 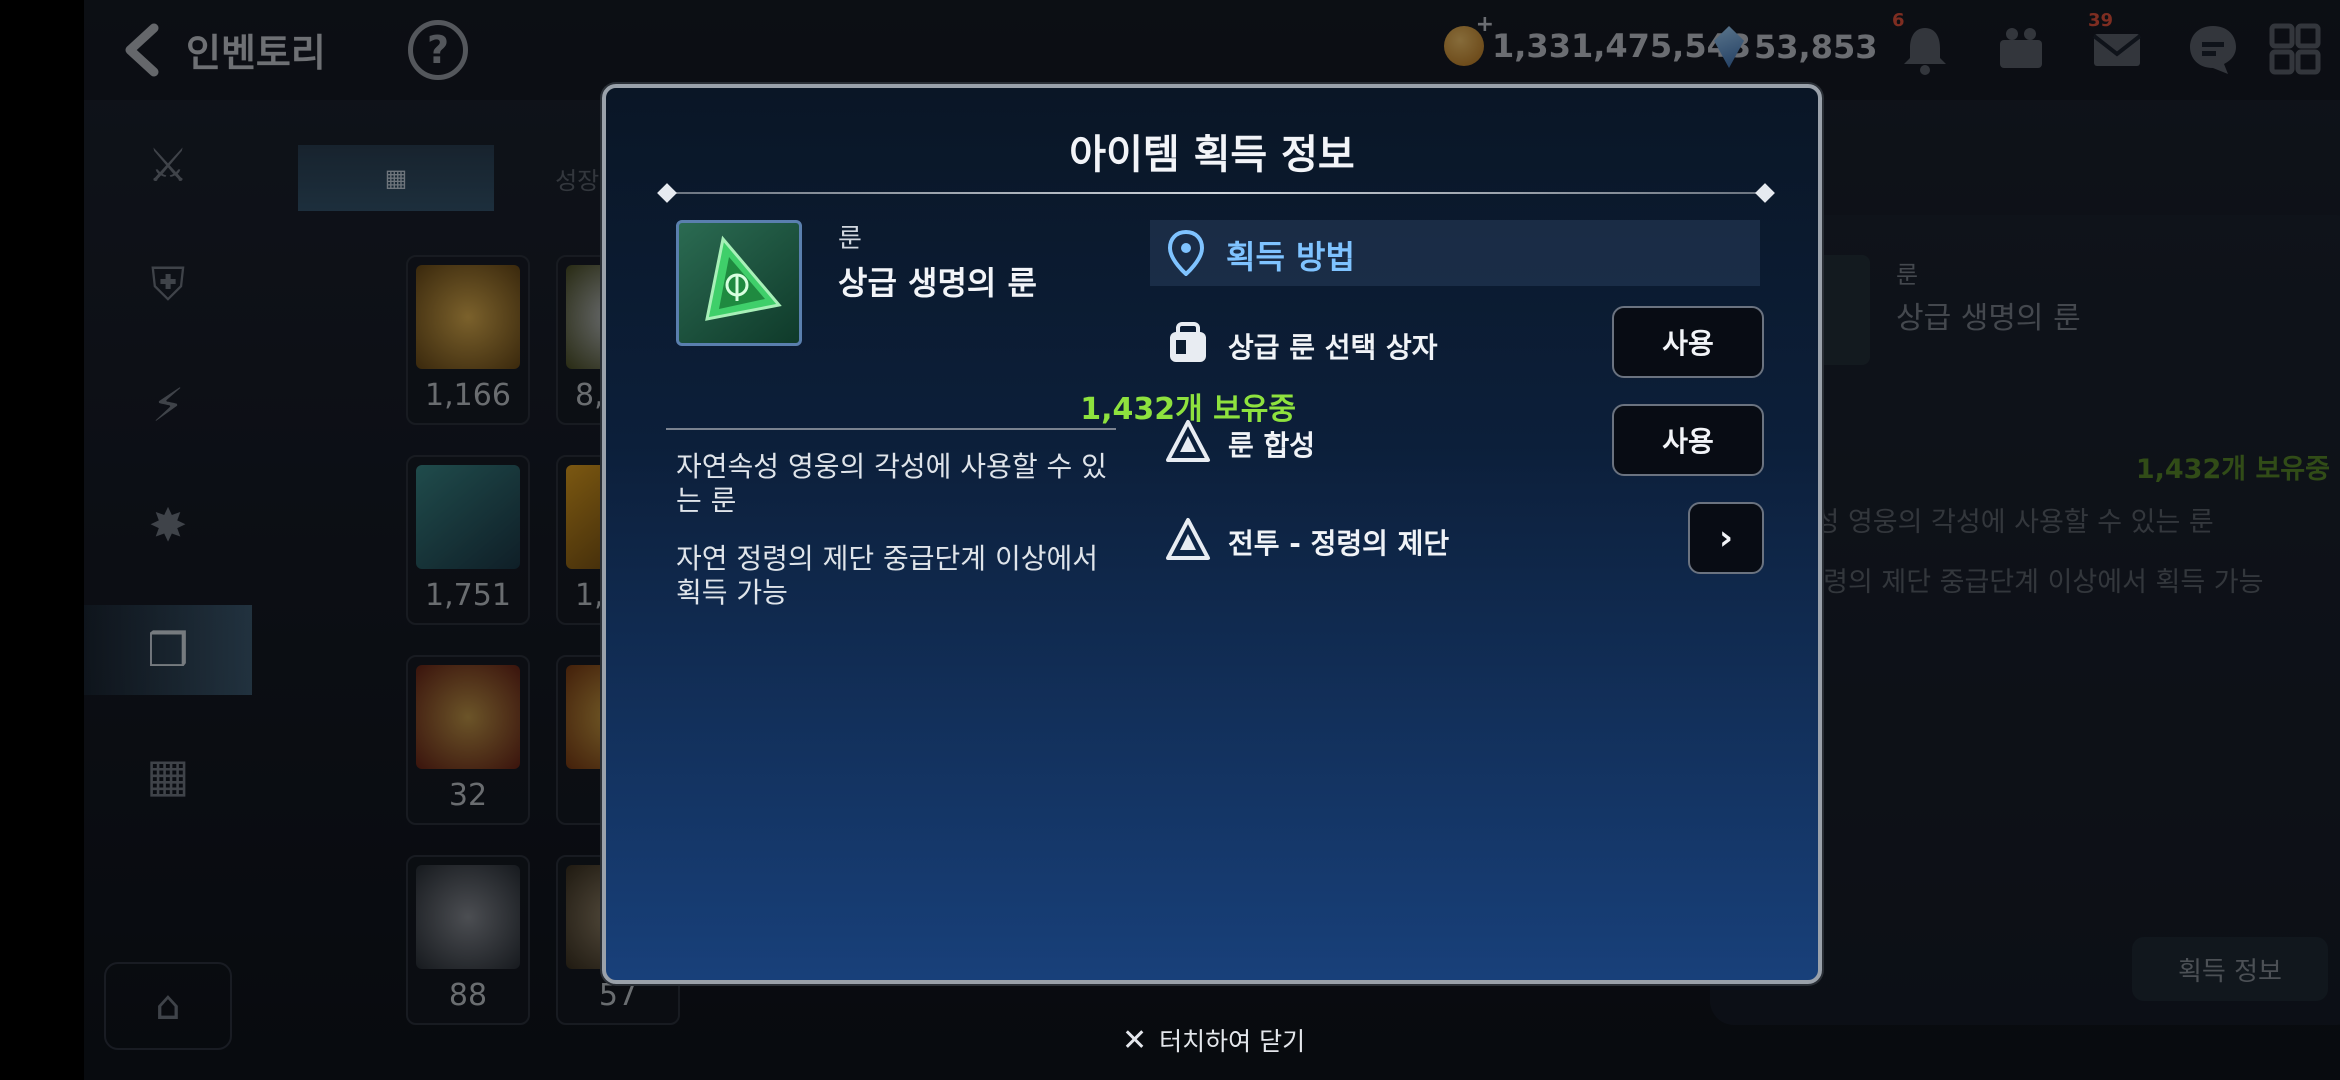 What do you see at coordinates (1216, 193) in the screenshot?
I see `title-divider` at bounding box center [1216, 193].